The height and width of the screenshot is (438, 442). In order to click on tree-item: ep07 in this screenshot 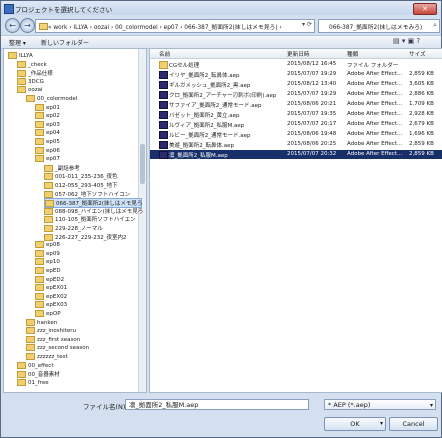, I will do `click(47, 159)`.